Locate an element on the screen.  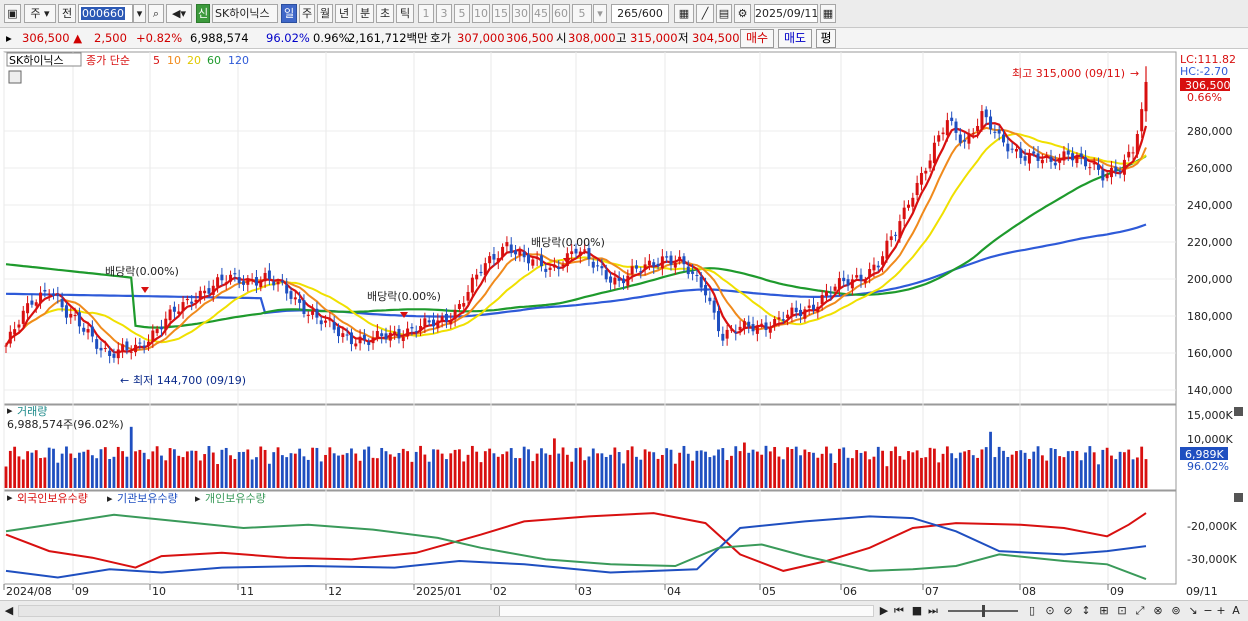
interval-10-button: 10 is located at coordinates (481, 13).